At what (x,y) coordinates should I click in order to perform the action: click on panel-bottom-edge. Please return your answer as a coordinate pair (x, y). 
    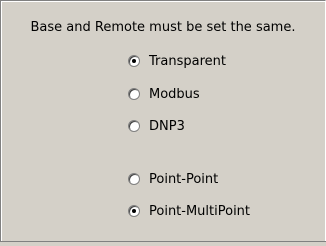
    Looking at the image, I should click on (163, 243).